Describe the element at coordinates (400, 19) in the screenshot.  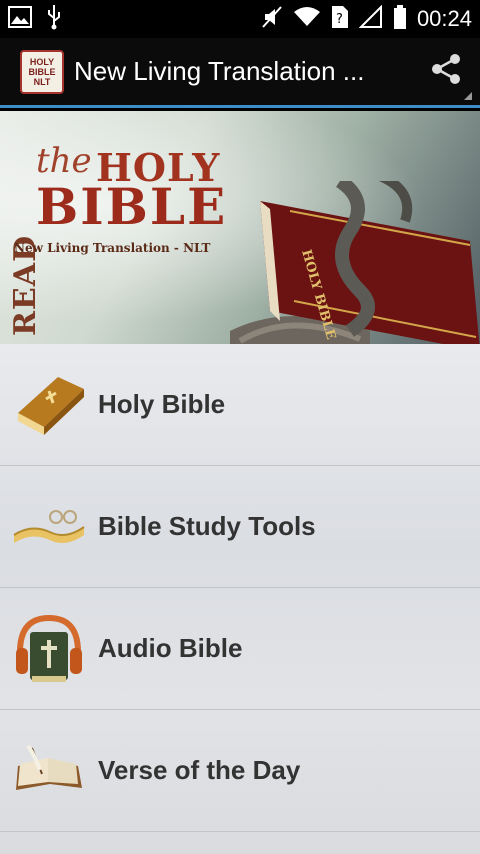
I see `battery-icon` at that location.